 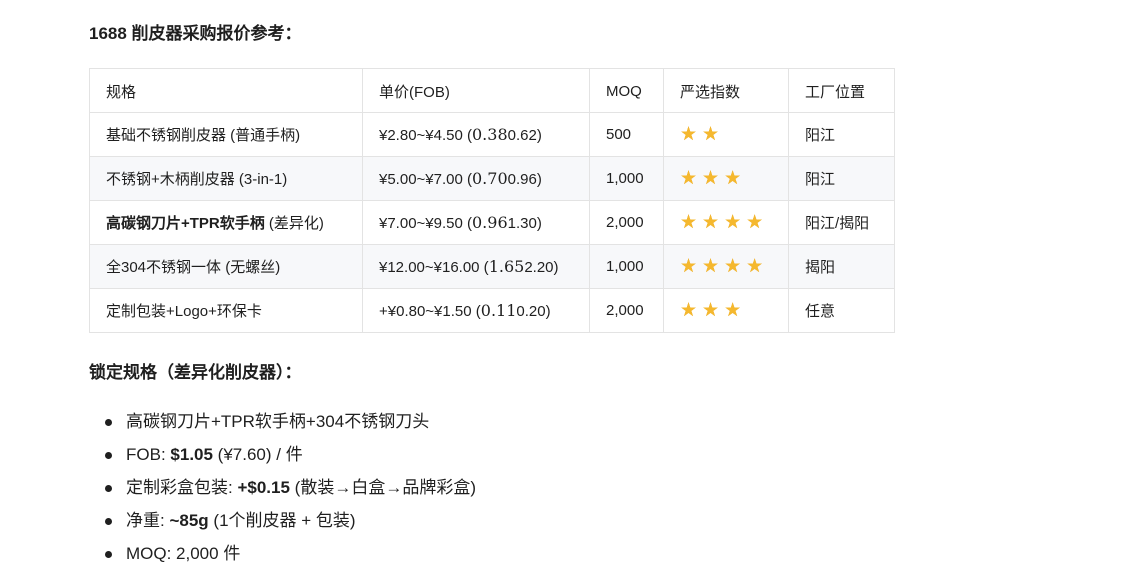 I want to click on price-prefix-text: ¥12.00~¥16.00 (, so click(x=434, y=267).